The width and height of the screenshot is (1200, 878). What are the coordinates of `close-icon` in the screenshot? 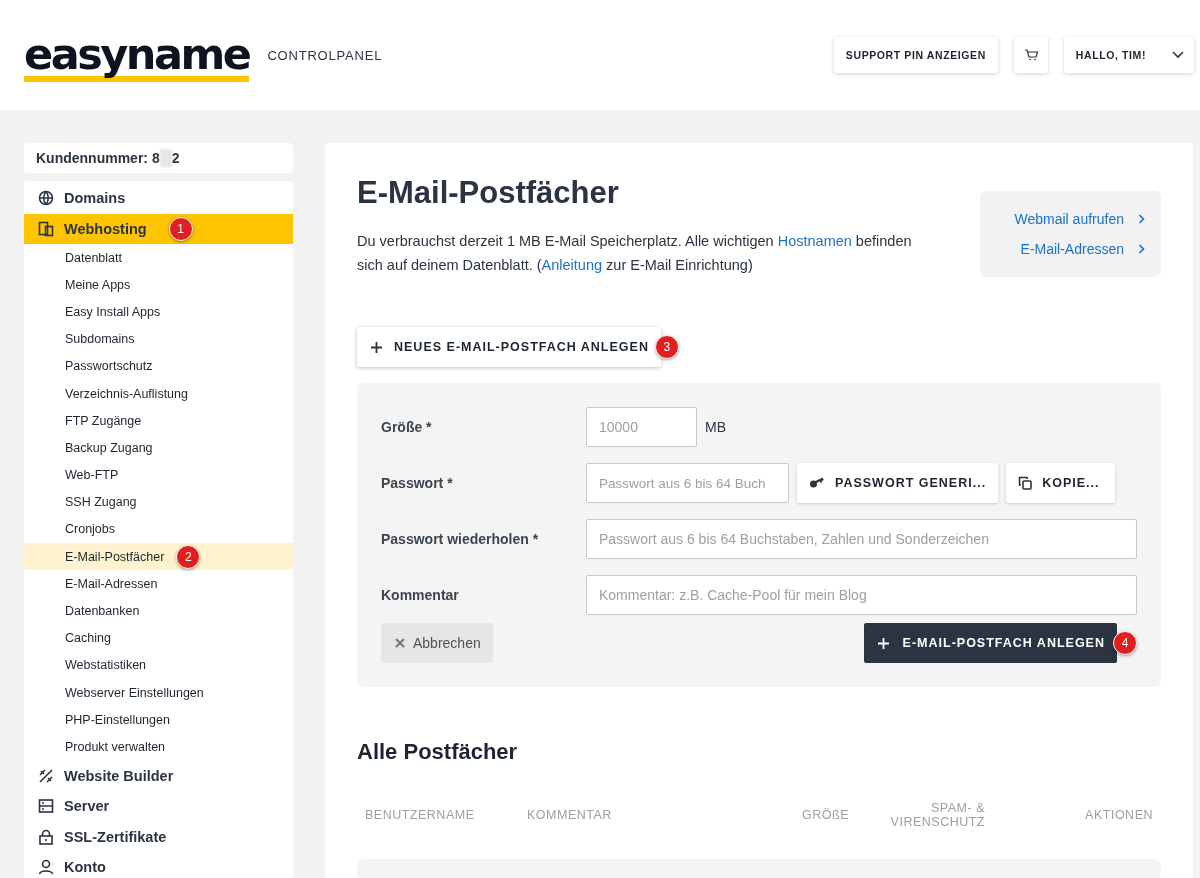 It's located at (400, 643).